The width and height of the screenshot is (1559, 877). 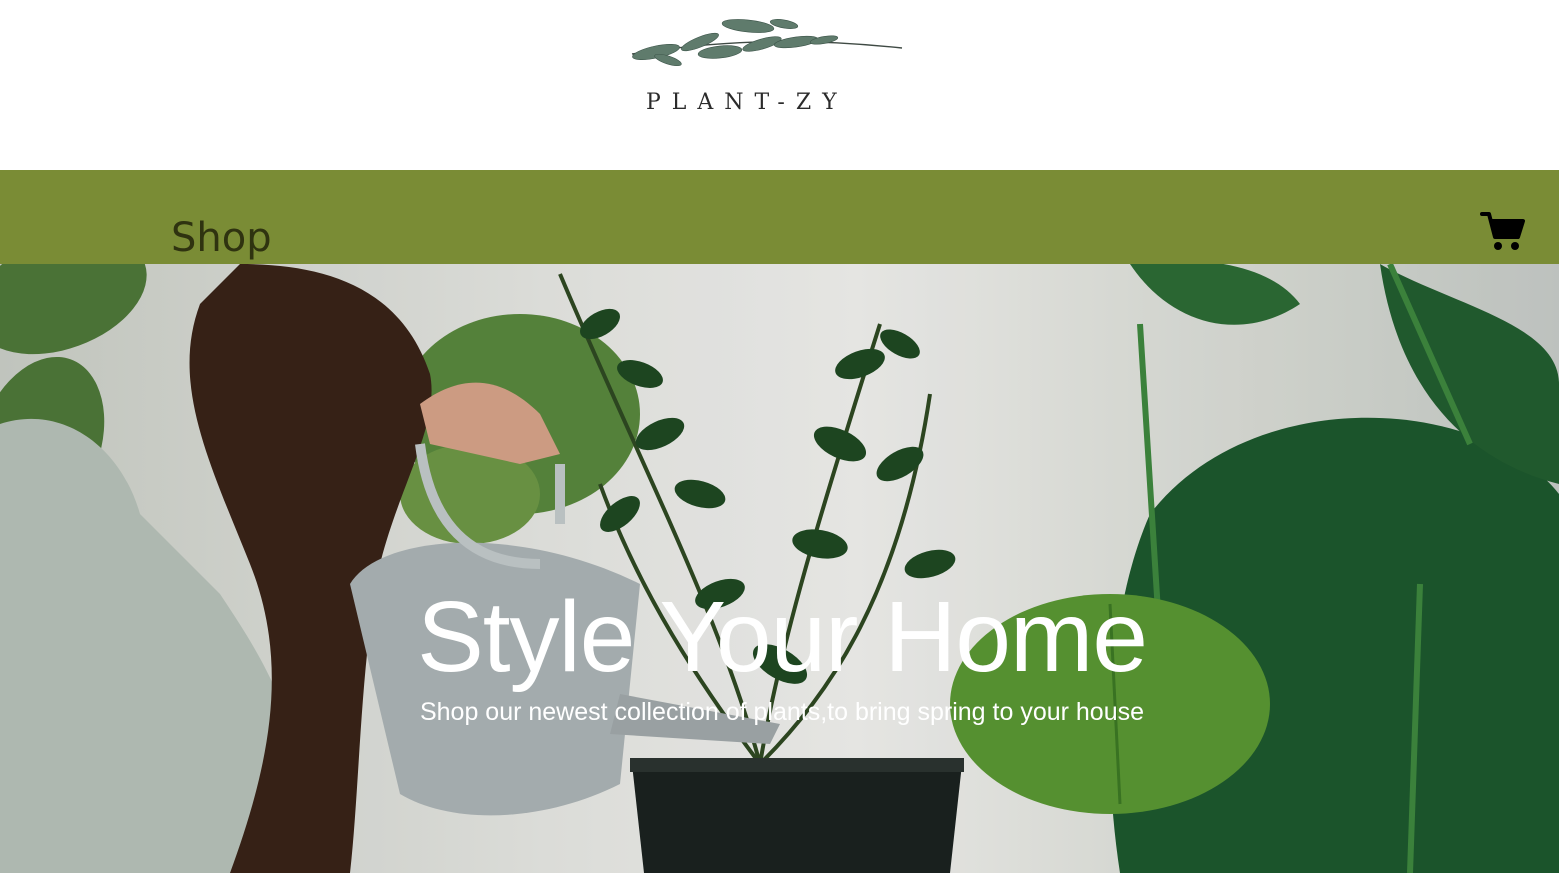 What do you see at coordinates (767, 43) in the screenshot?
I see `leaf-branch-icon` at bounding box center [767, 43].